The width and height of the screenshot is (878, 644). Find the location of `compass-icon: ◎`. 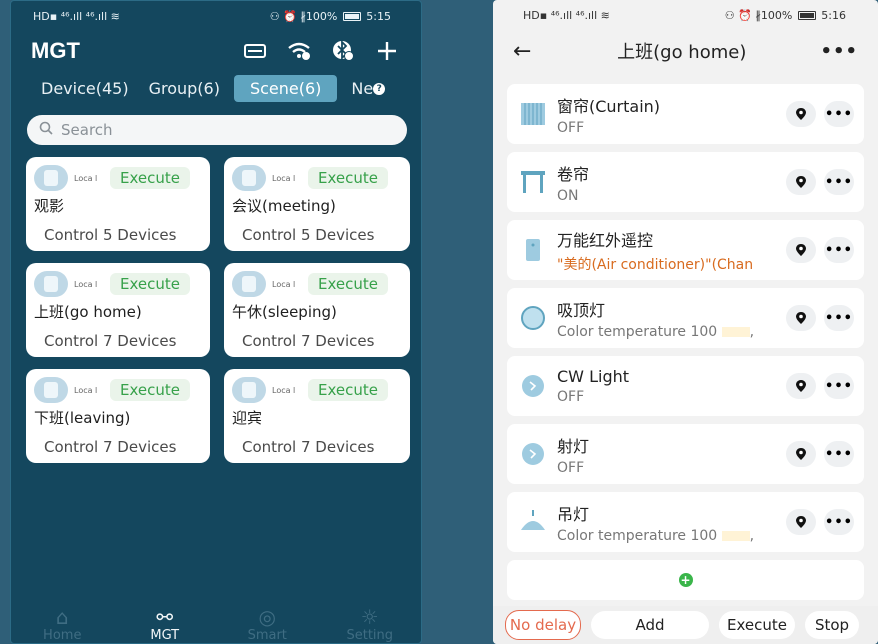

compass-icon: ◎ is located at coordinates (267, 617).